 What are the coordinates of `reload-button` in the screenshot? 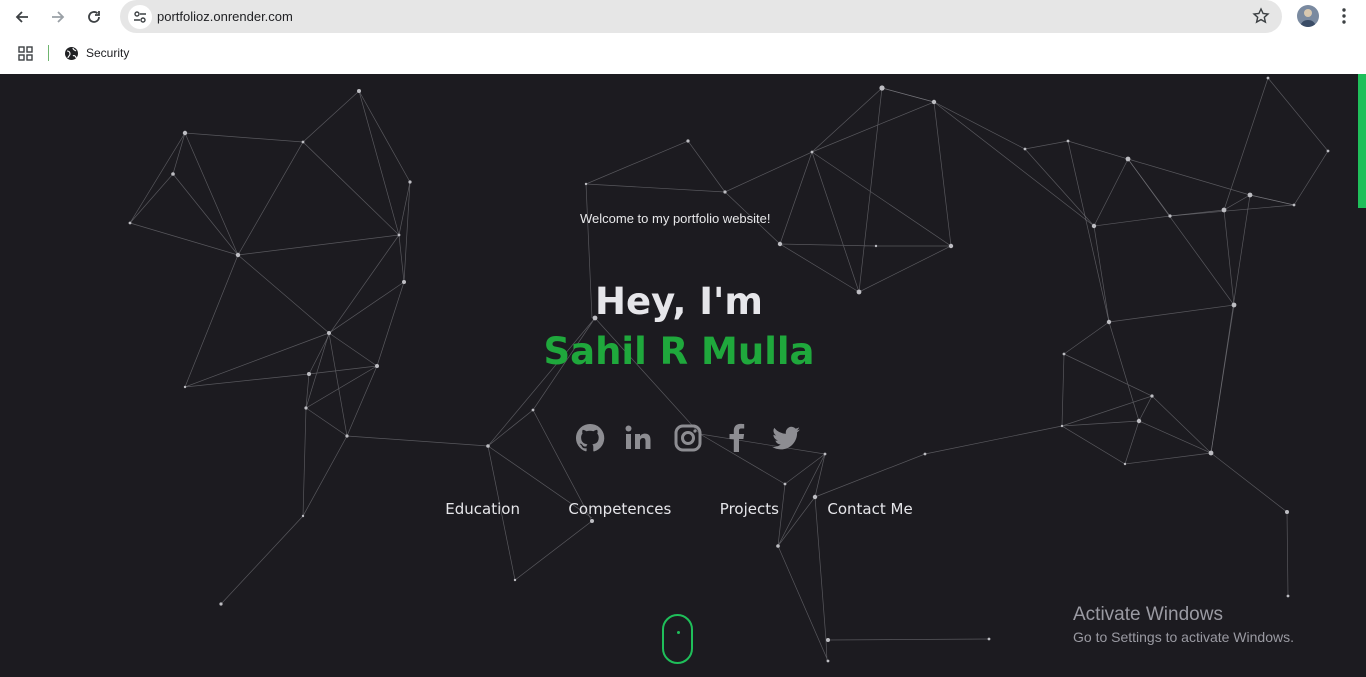 It's located at (94, 17).